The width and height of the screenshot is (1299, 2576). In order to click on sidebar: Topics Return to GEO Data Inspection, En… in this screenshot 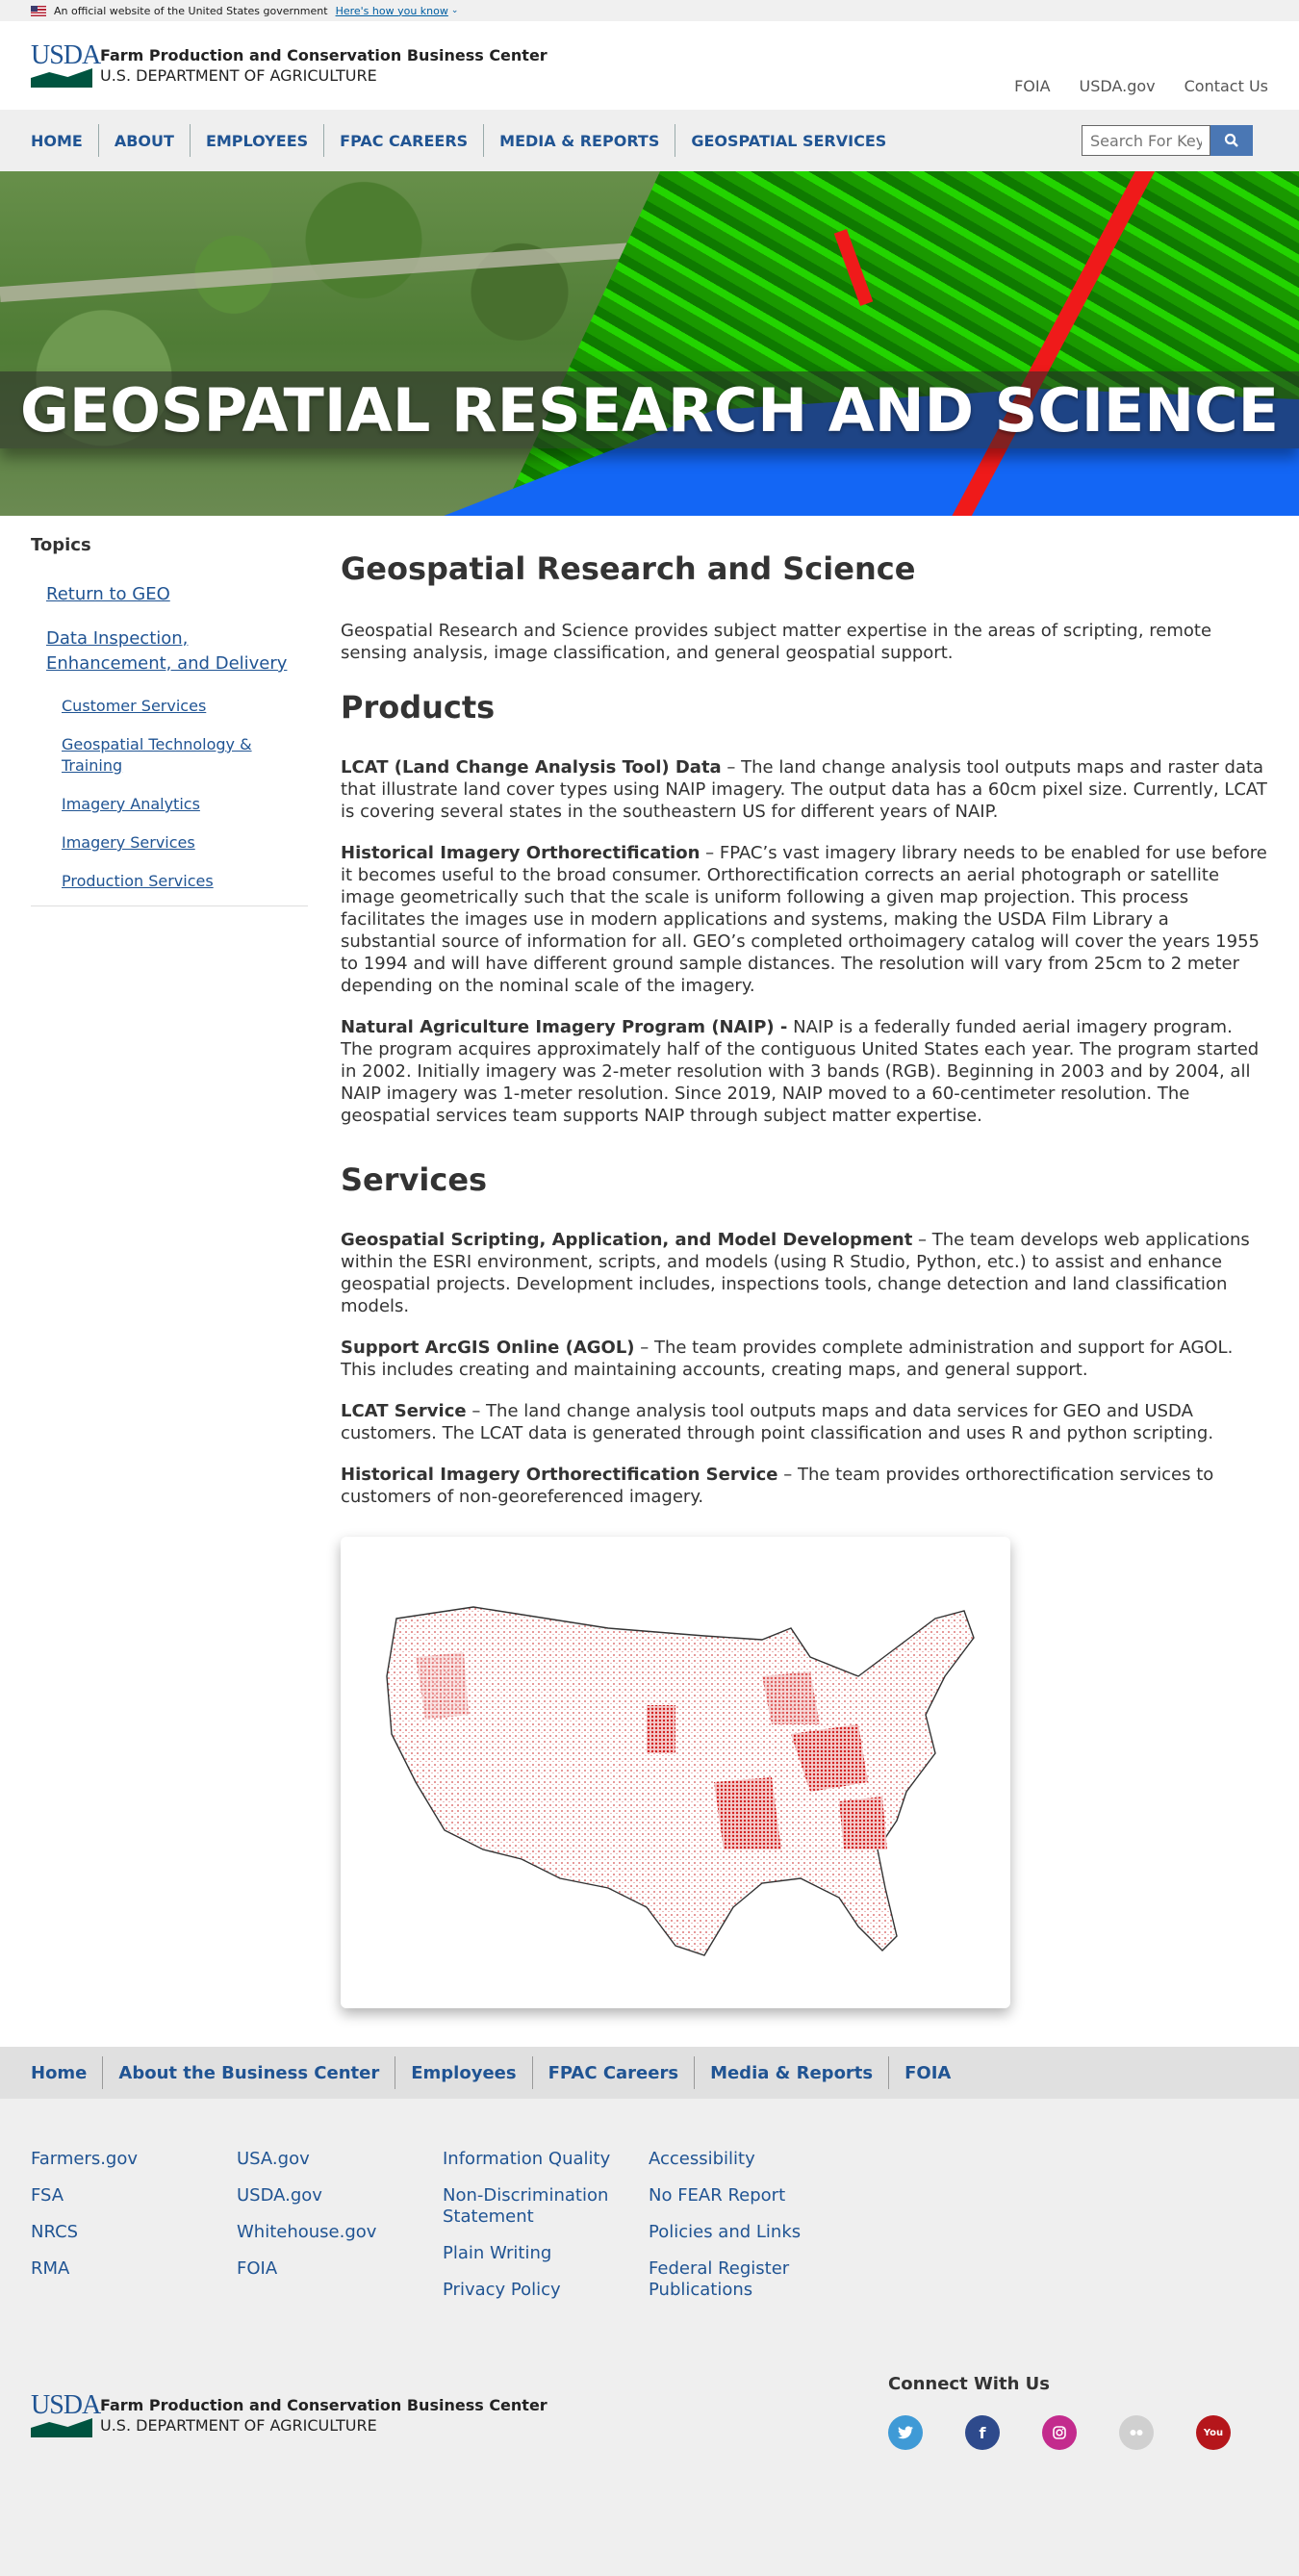, I will do `click(169, 1281)`.